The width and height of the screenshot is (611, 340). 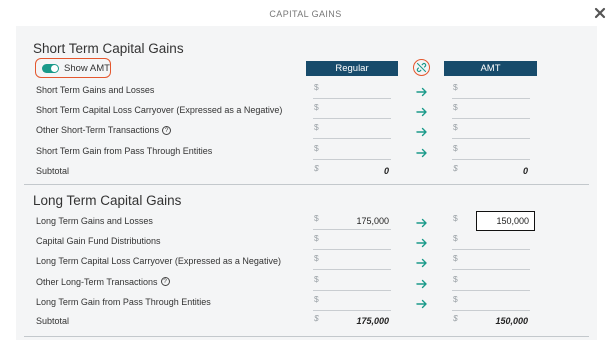 What do you see at coordinates (512, 221) in the screenshot?
I see `amt-value: 150,000` at bounding box center [512, 221].